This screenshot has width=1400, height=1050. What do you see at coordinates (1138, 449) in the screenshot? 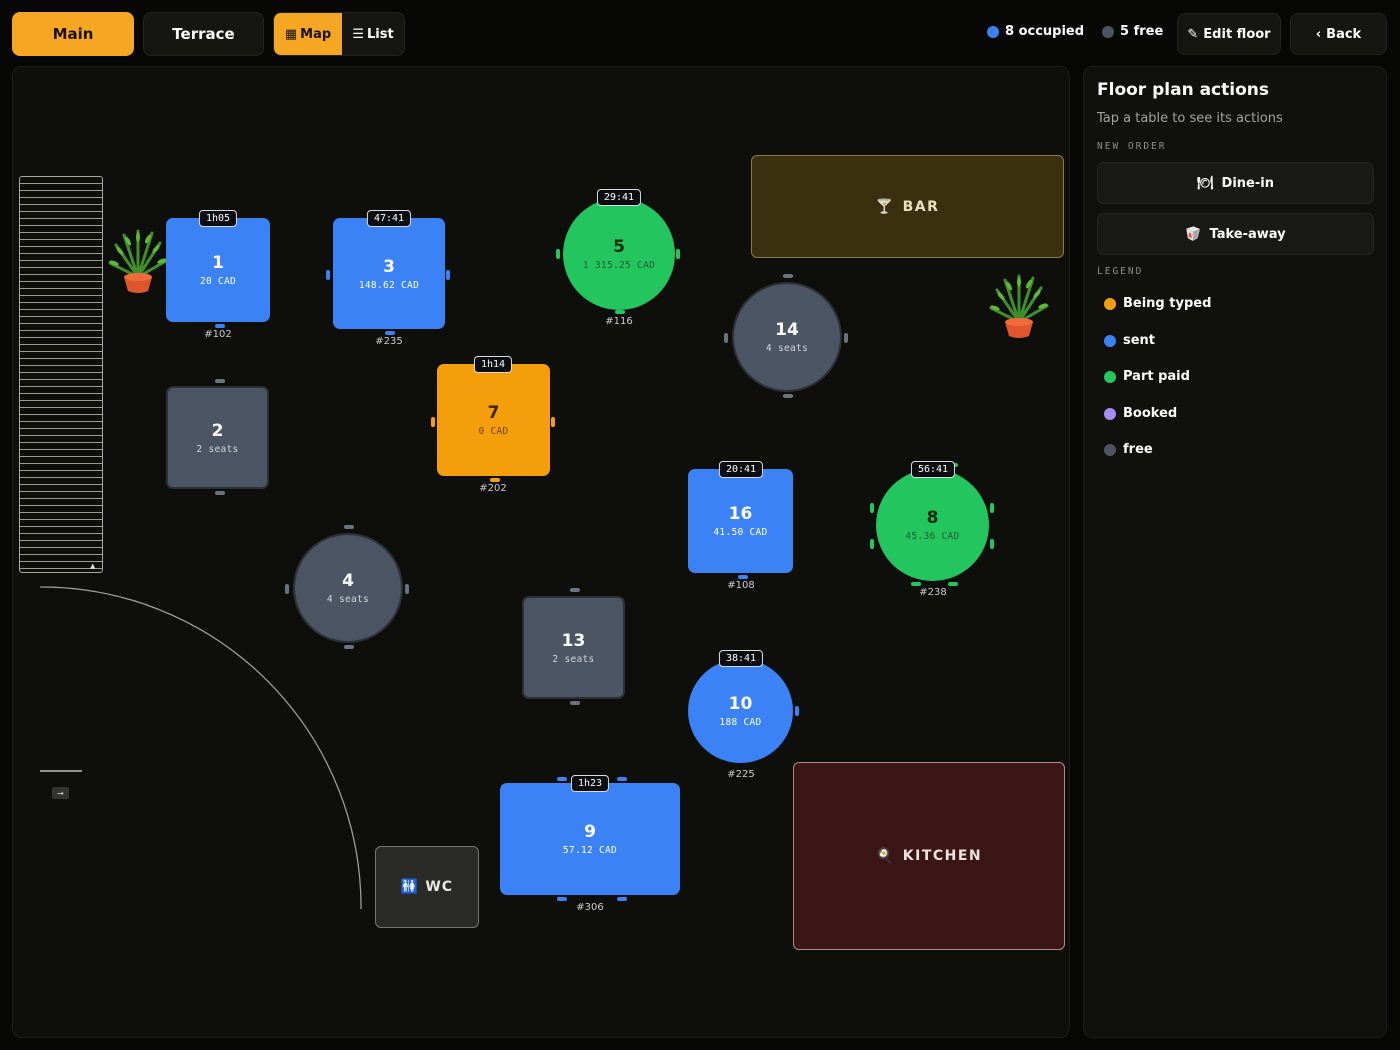
I see `legend-label: free` at bounding box center [1138, 449].